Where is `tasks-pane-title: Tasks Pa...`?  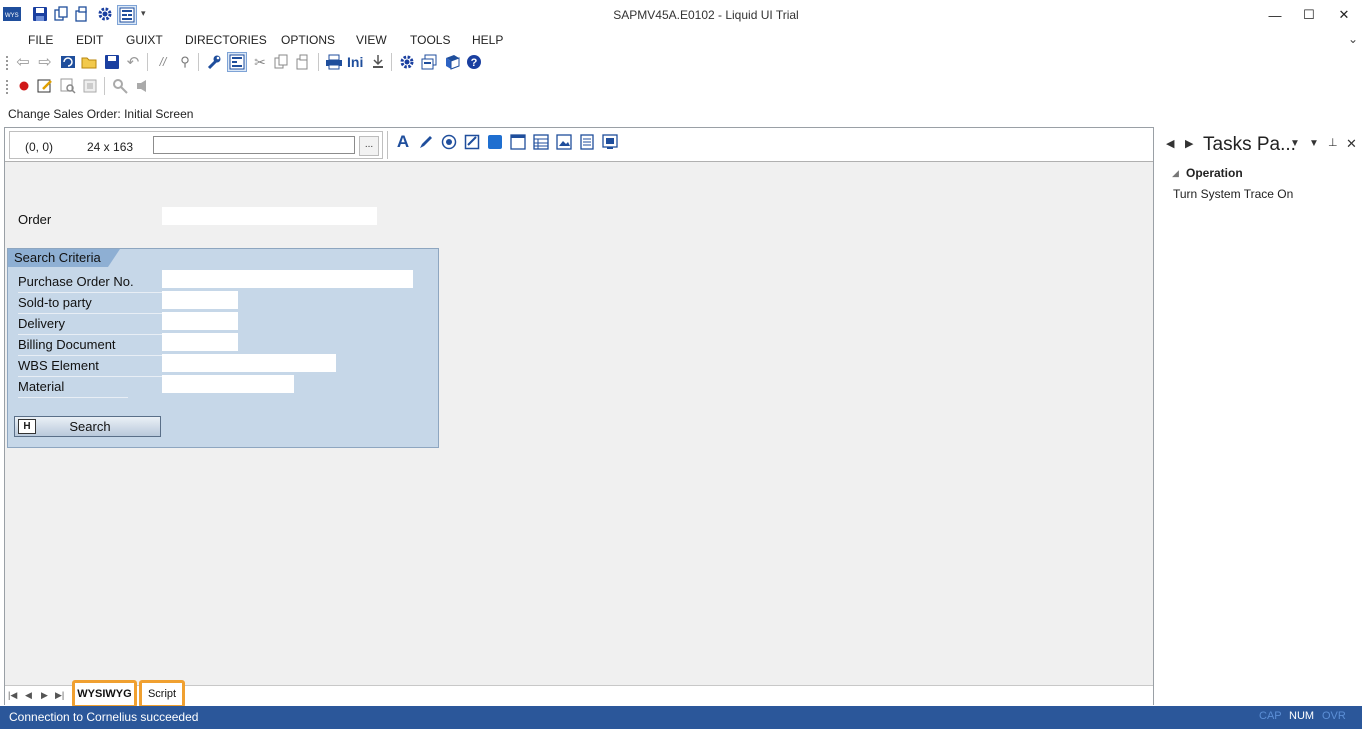
tasks-pane-title: Tasks Pa... is located at coordinates (1249, 144).